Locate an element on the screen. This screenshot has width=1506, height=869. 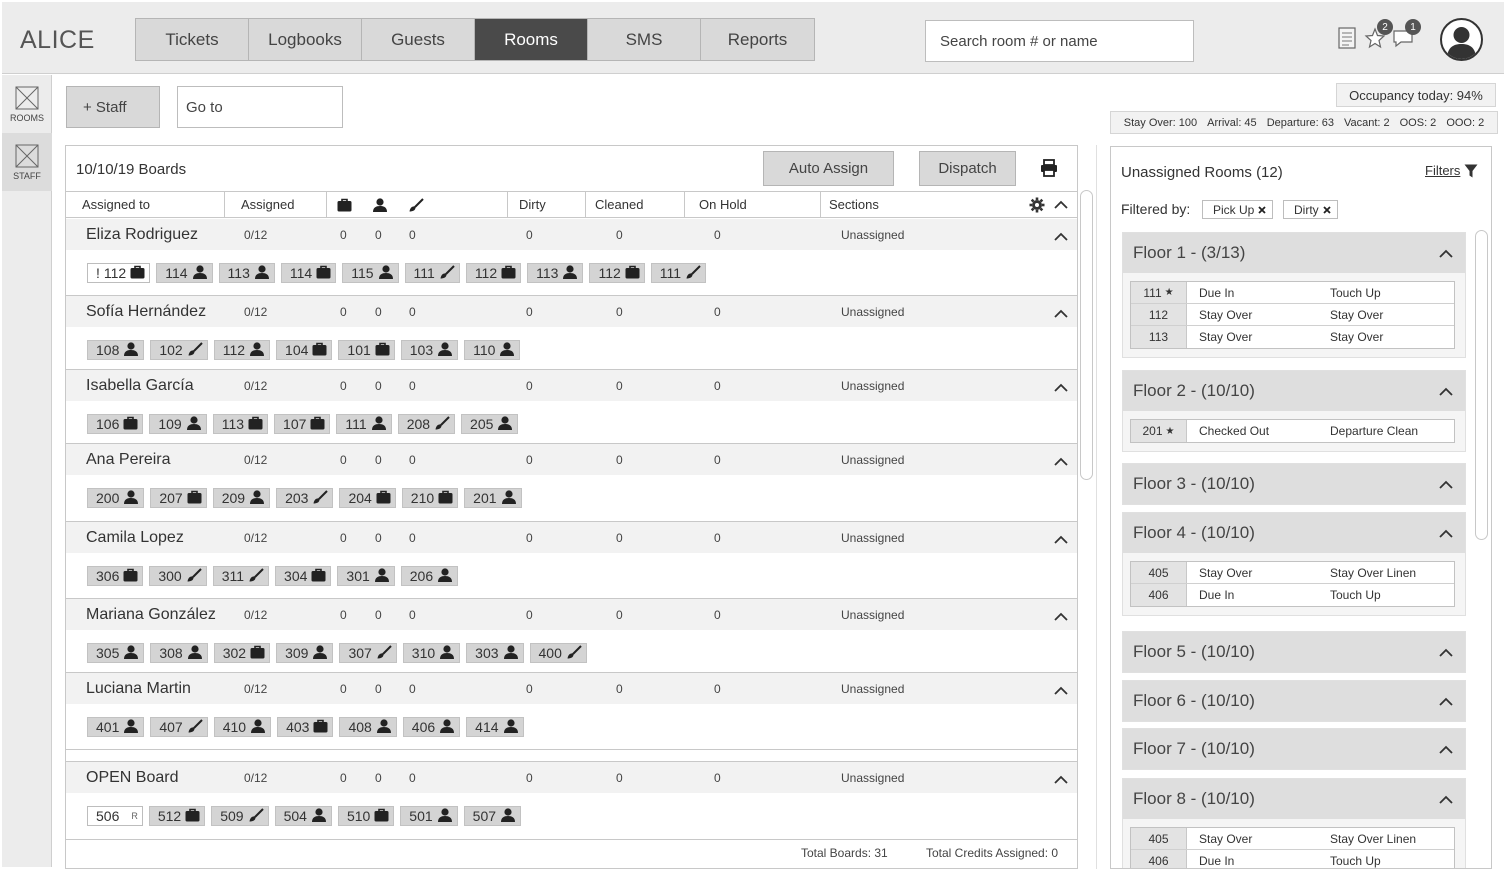
floor-room-row: 405 Stay Over Stay Over Linen is located at coordinates (1292, 573).